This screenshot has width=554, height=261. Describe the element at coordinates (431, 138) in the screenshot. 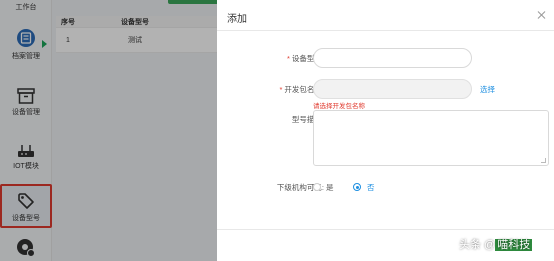

I see `description-textarea` at that location.